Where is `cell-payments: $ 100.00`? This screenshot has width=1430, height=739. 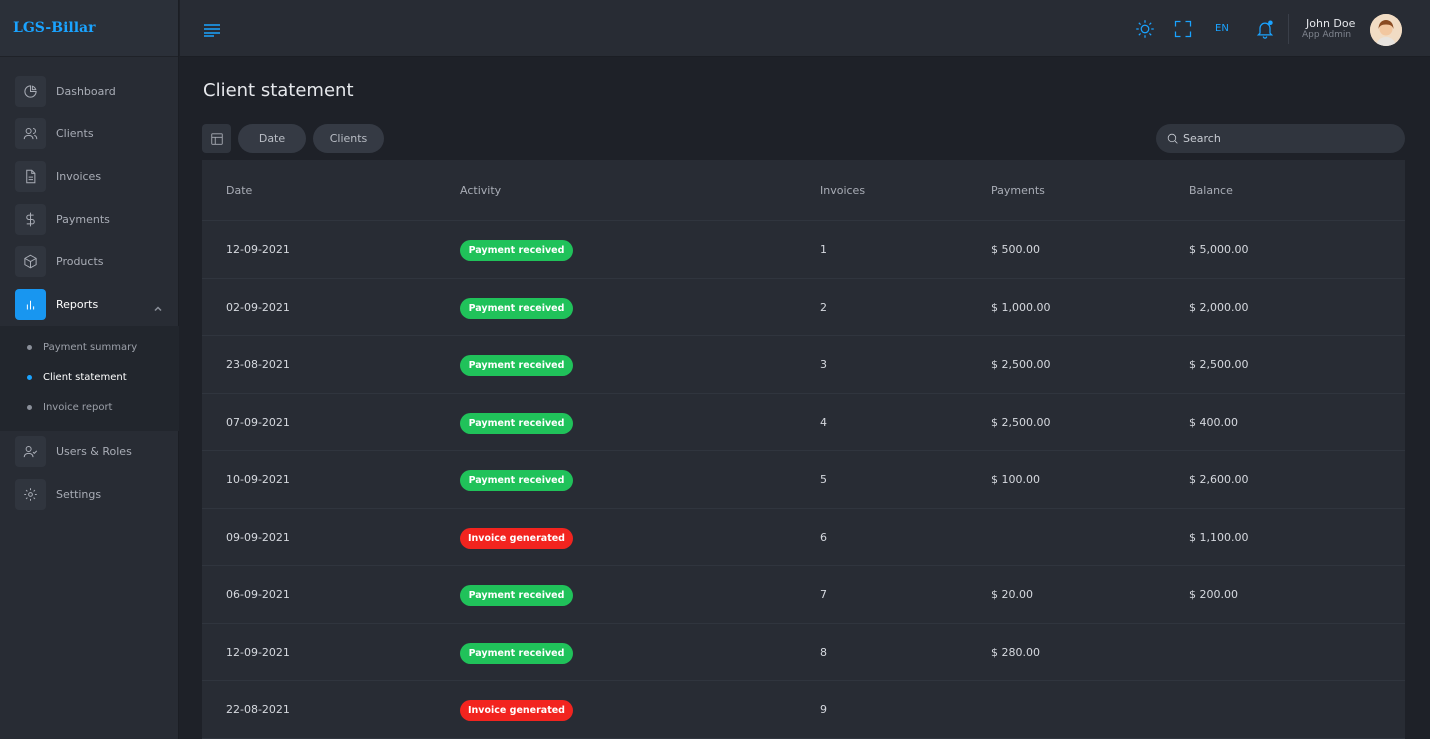 cell-payments: $ 100.00 is located at coordinates (1015, 479).